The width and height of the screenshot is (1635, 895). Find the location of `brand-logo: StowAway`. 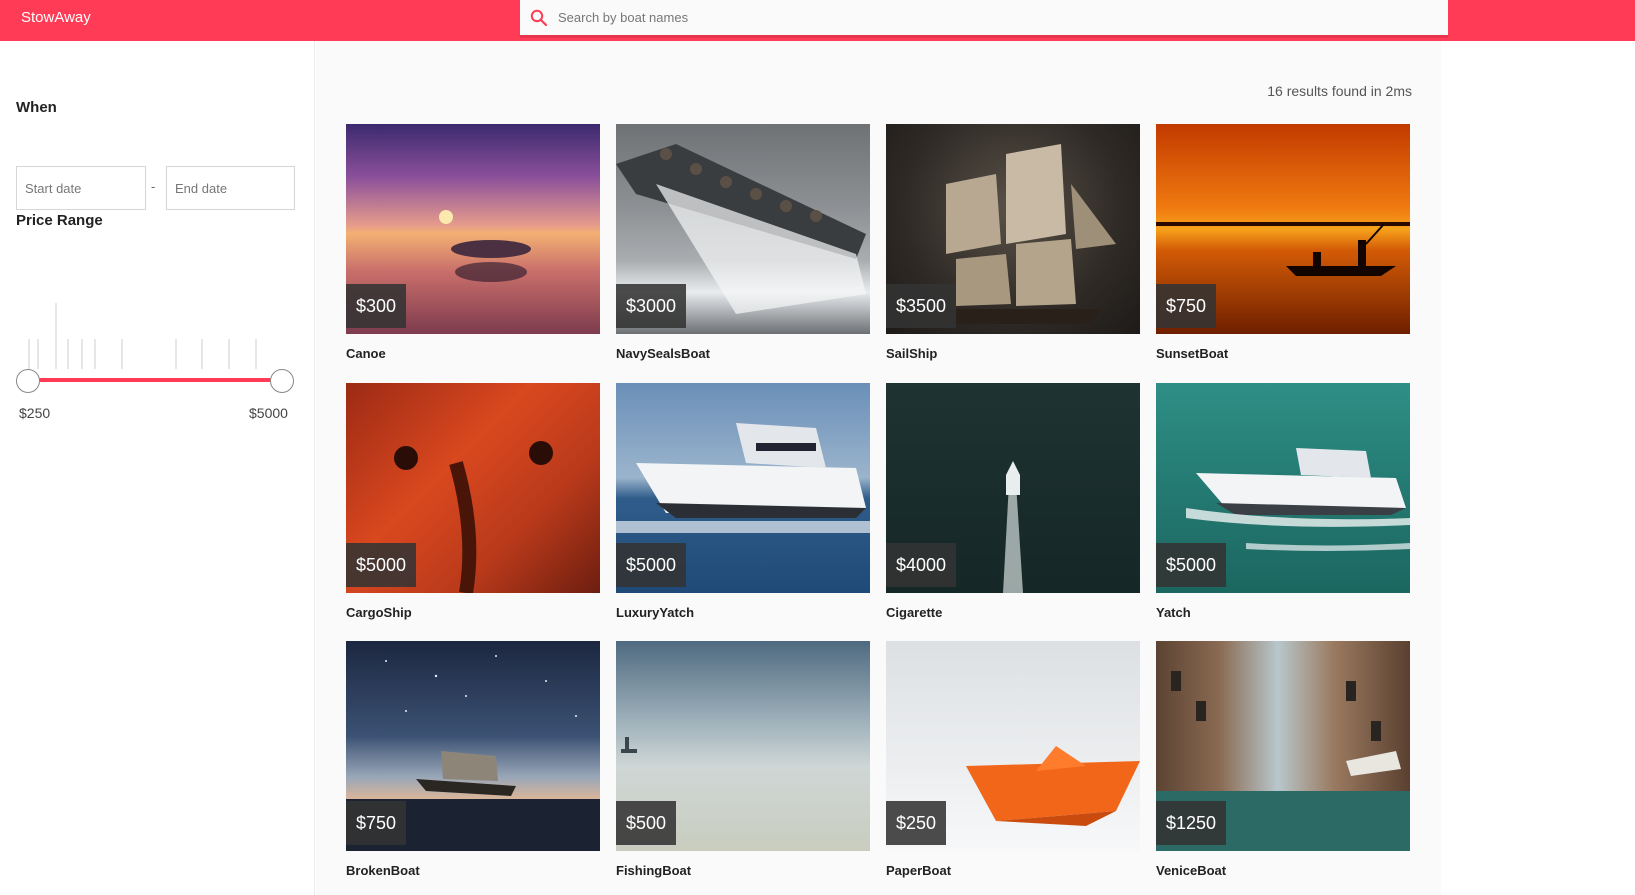

brand-logo: StowAway is located at coordinates (56, 17).